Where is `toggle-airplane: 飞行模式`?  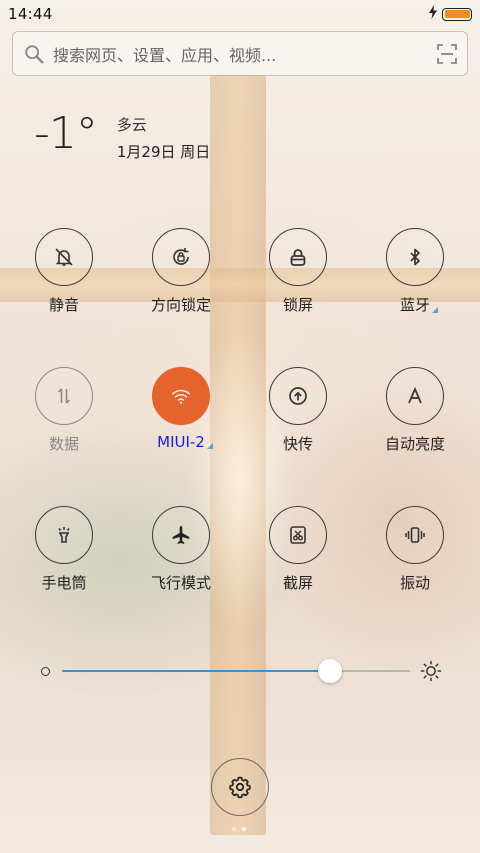
toggle-airplane: 飞行模式 is located at coordinates (181, 549).